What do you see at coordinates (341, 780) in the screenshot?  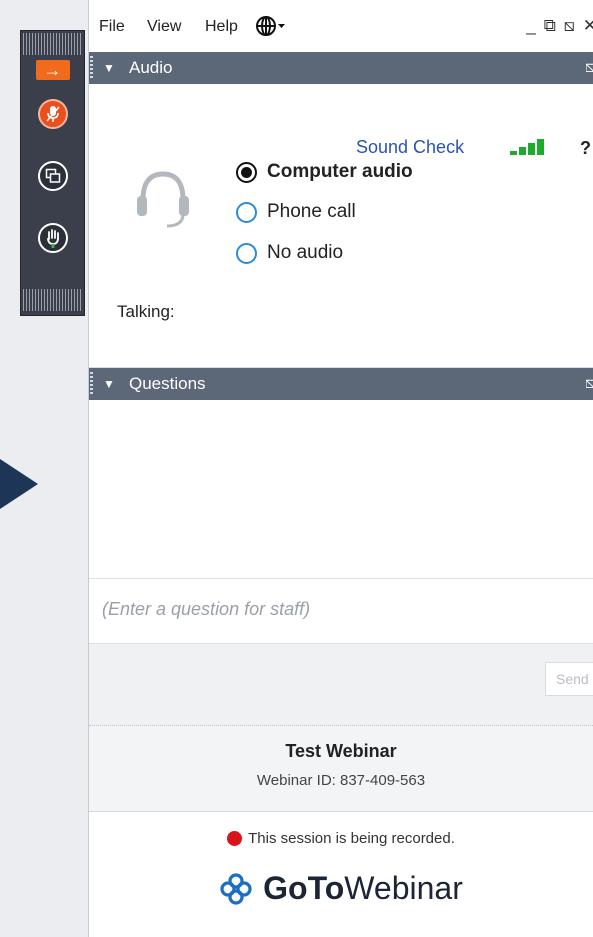 I see `webinar-id: Webinar ID: 837-409-563` at bounding box center [341, 780].